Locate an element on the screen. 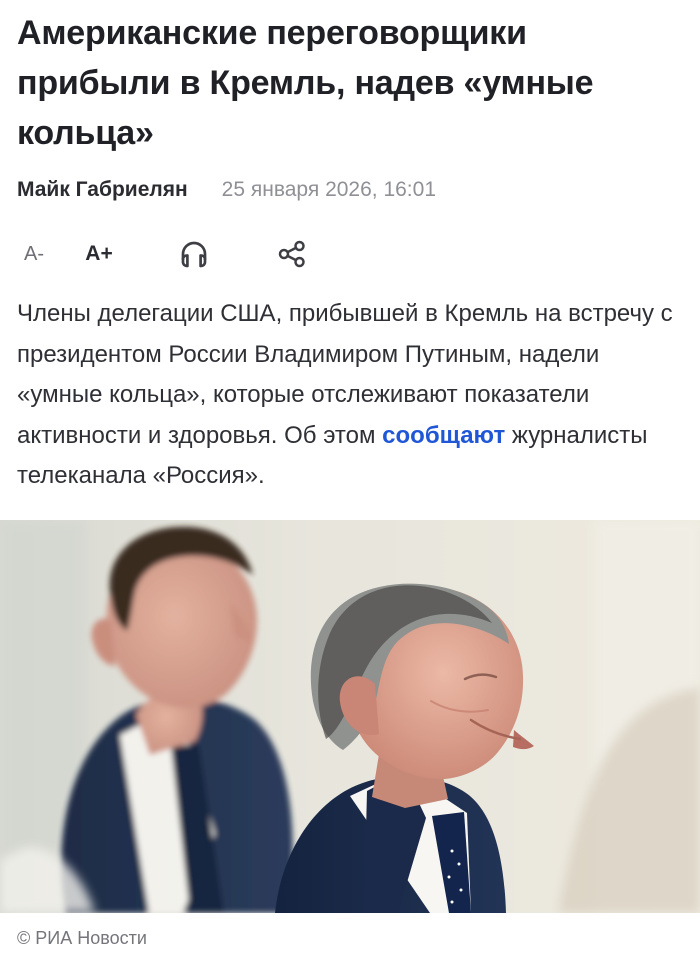  listen-button is located at coordinates (194, 254).